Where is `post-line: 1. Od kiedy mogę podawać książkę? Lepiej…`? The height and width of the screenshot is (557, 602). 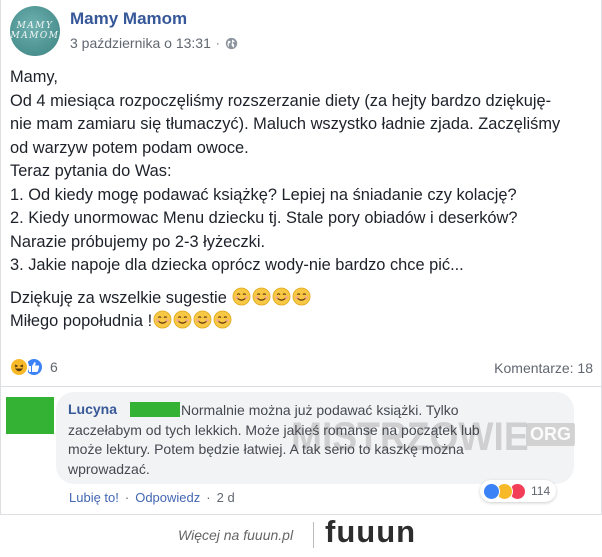 post-line: 1. Od kiedy mogę podawać książkę? Lepiej… is located at coordinates (263, 194).